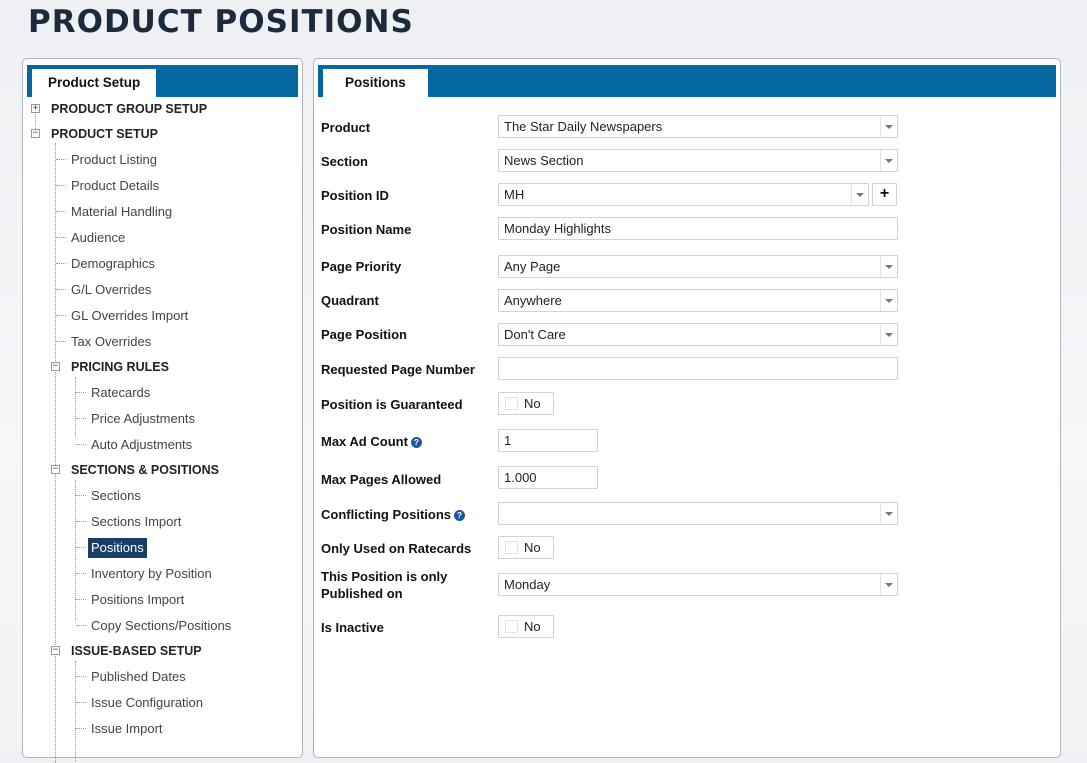  What do you see at coordinates (698, 266) in the screenshot?
I see `page-priority-select: Any Page` at bounding box center [698, 266].